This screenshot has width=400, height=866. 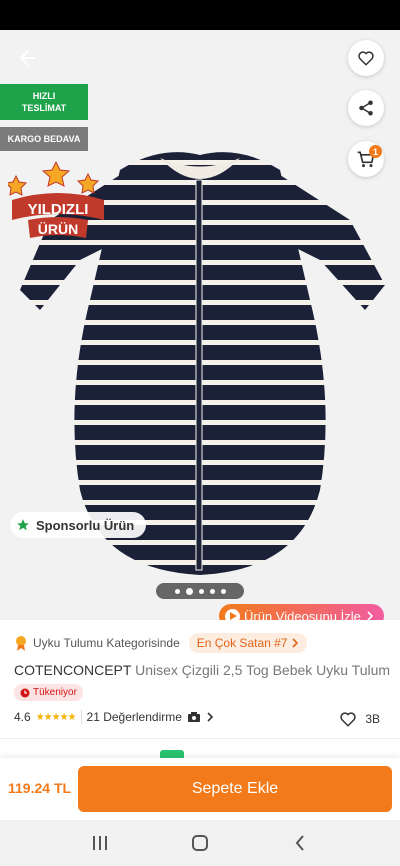 I want to click on stock-status-chip: Tükeniyor, so click(x=48, y=692).